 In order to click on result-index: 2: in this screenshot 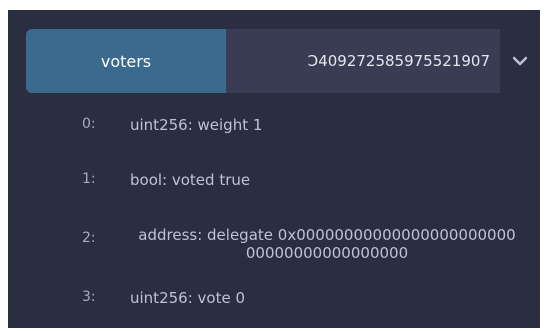, I will do `click(89, 238)`.